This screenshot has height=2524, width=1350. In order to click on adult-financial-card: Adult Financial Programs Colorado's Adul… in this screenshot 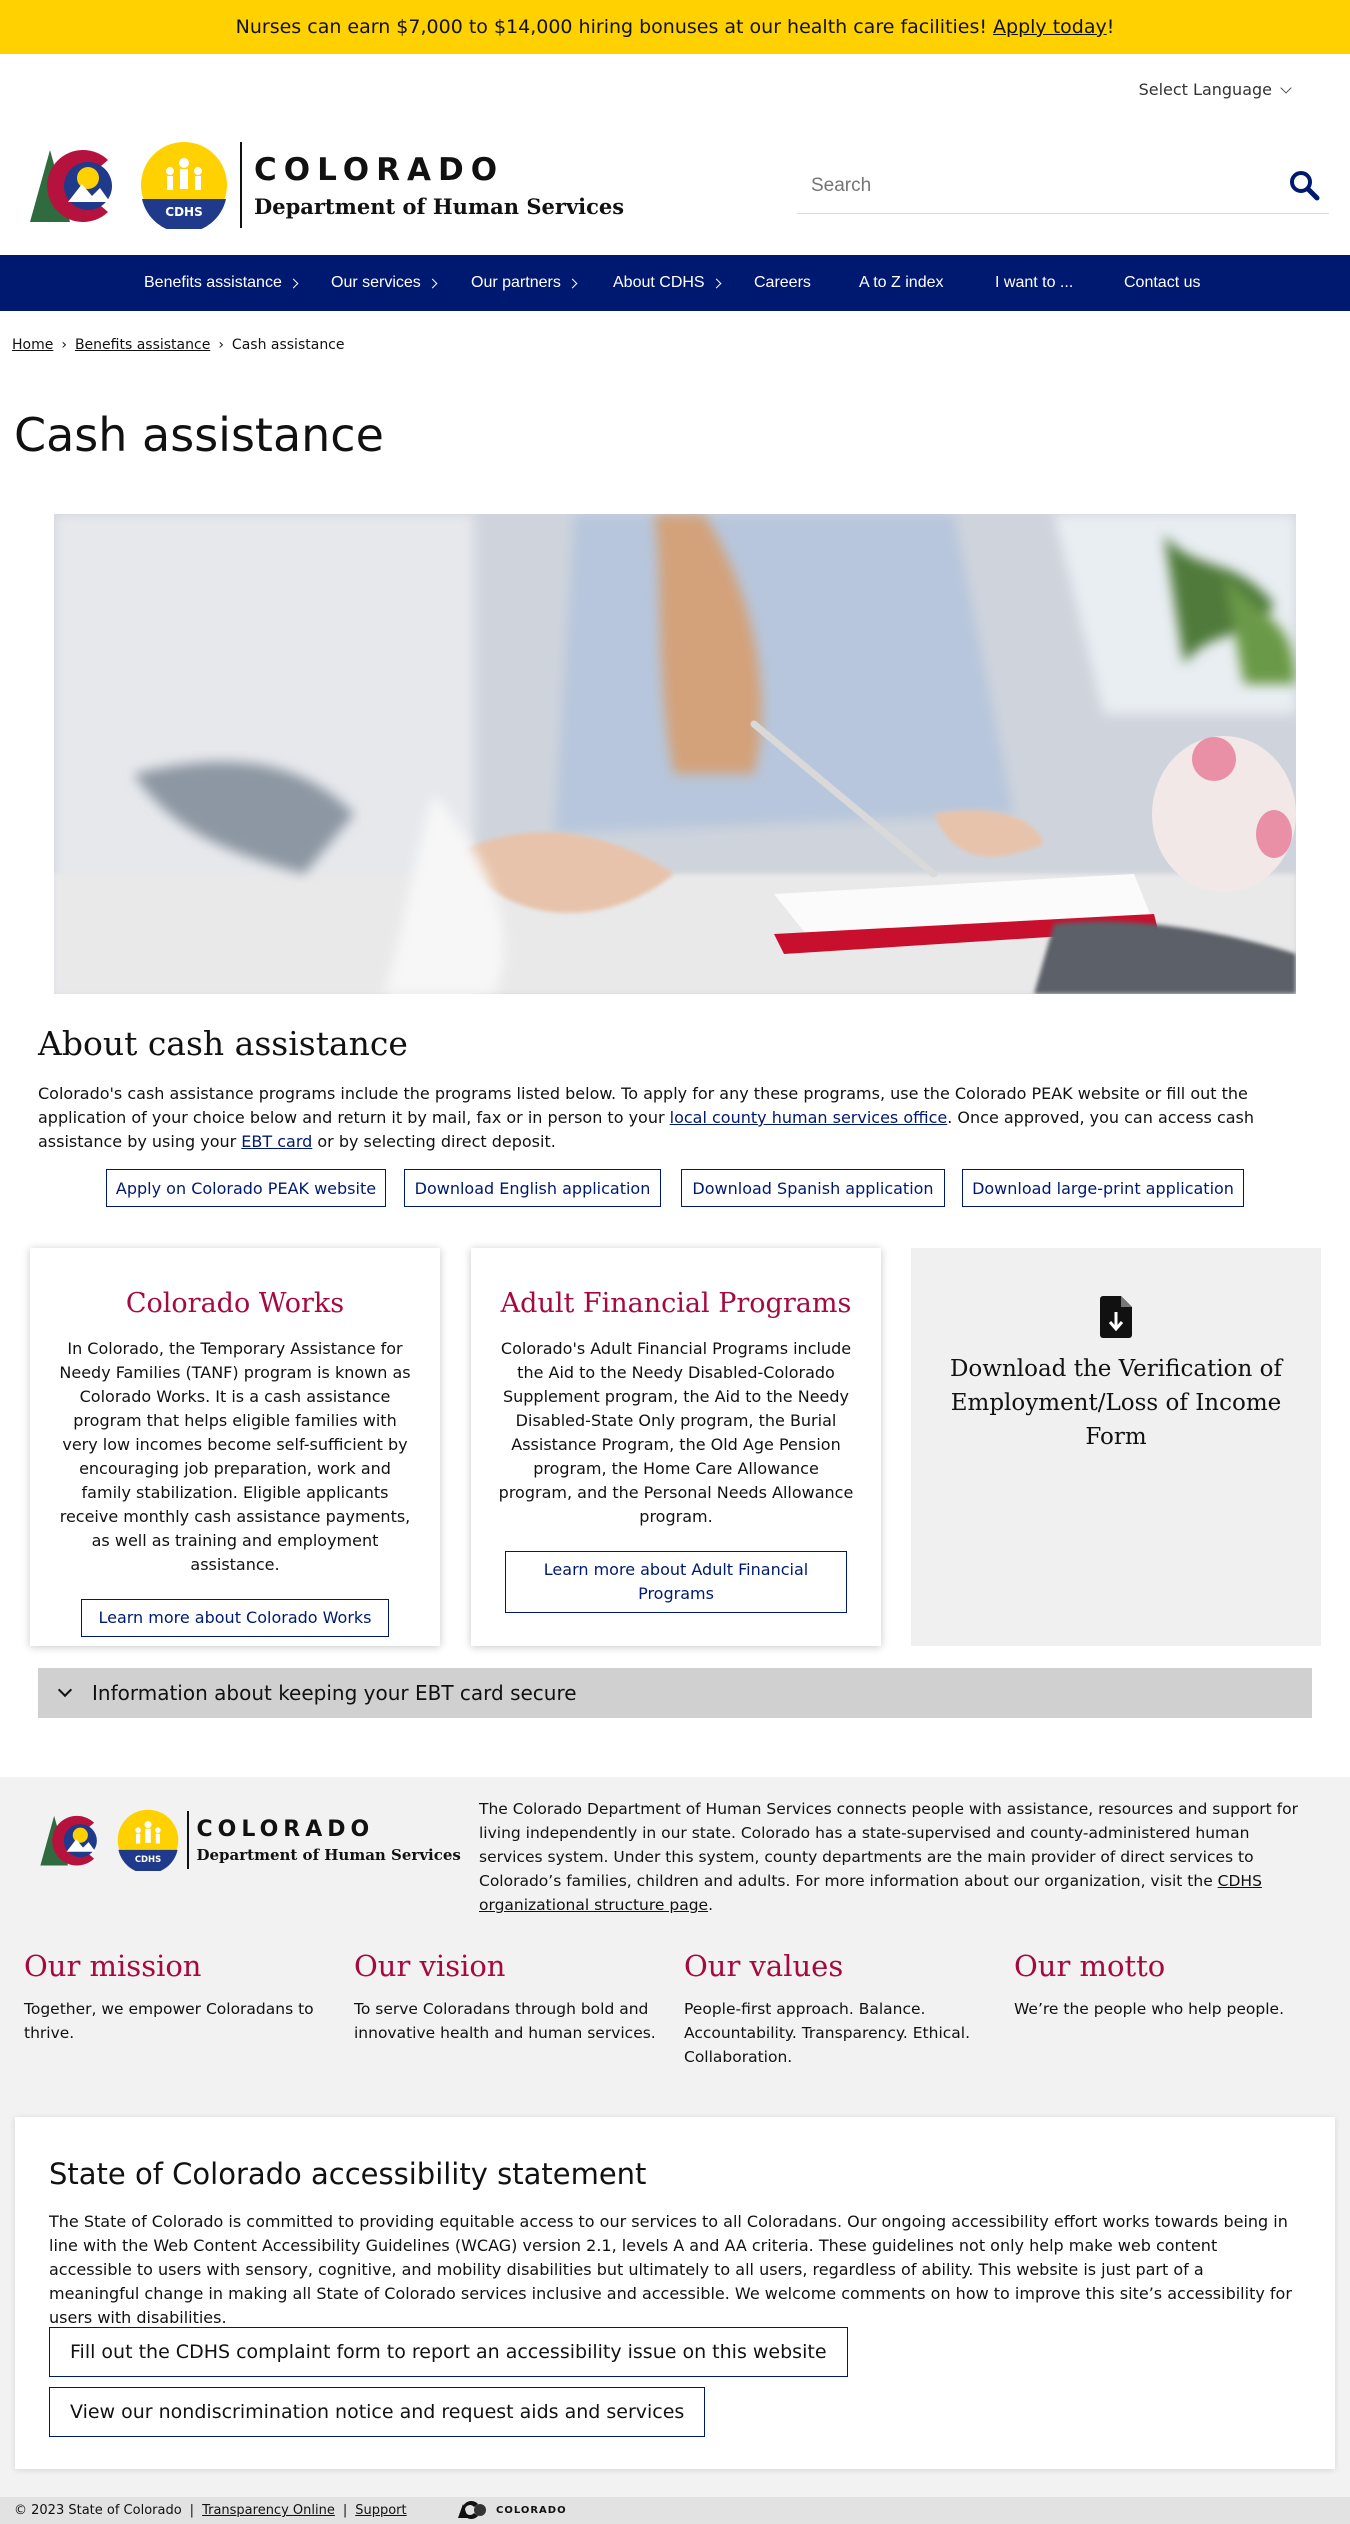, I will do `click(676, 1447)`.